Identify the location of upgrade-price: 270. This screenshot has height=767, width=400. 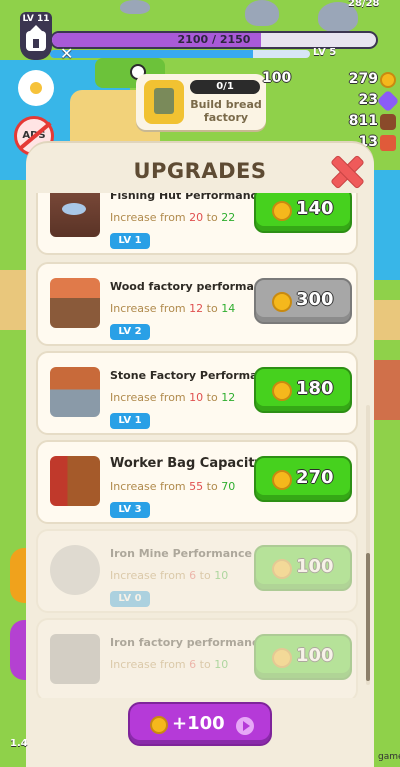
(315, 477).